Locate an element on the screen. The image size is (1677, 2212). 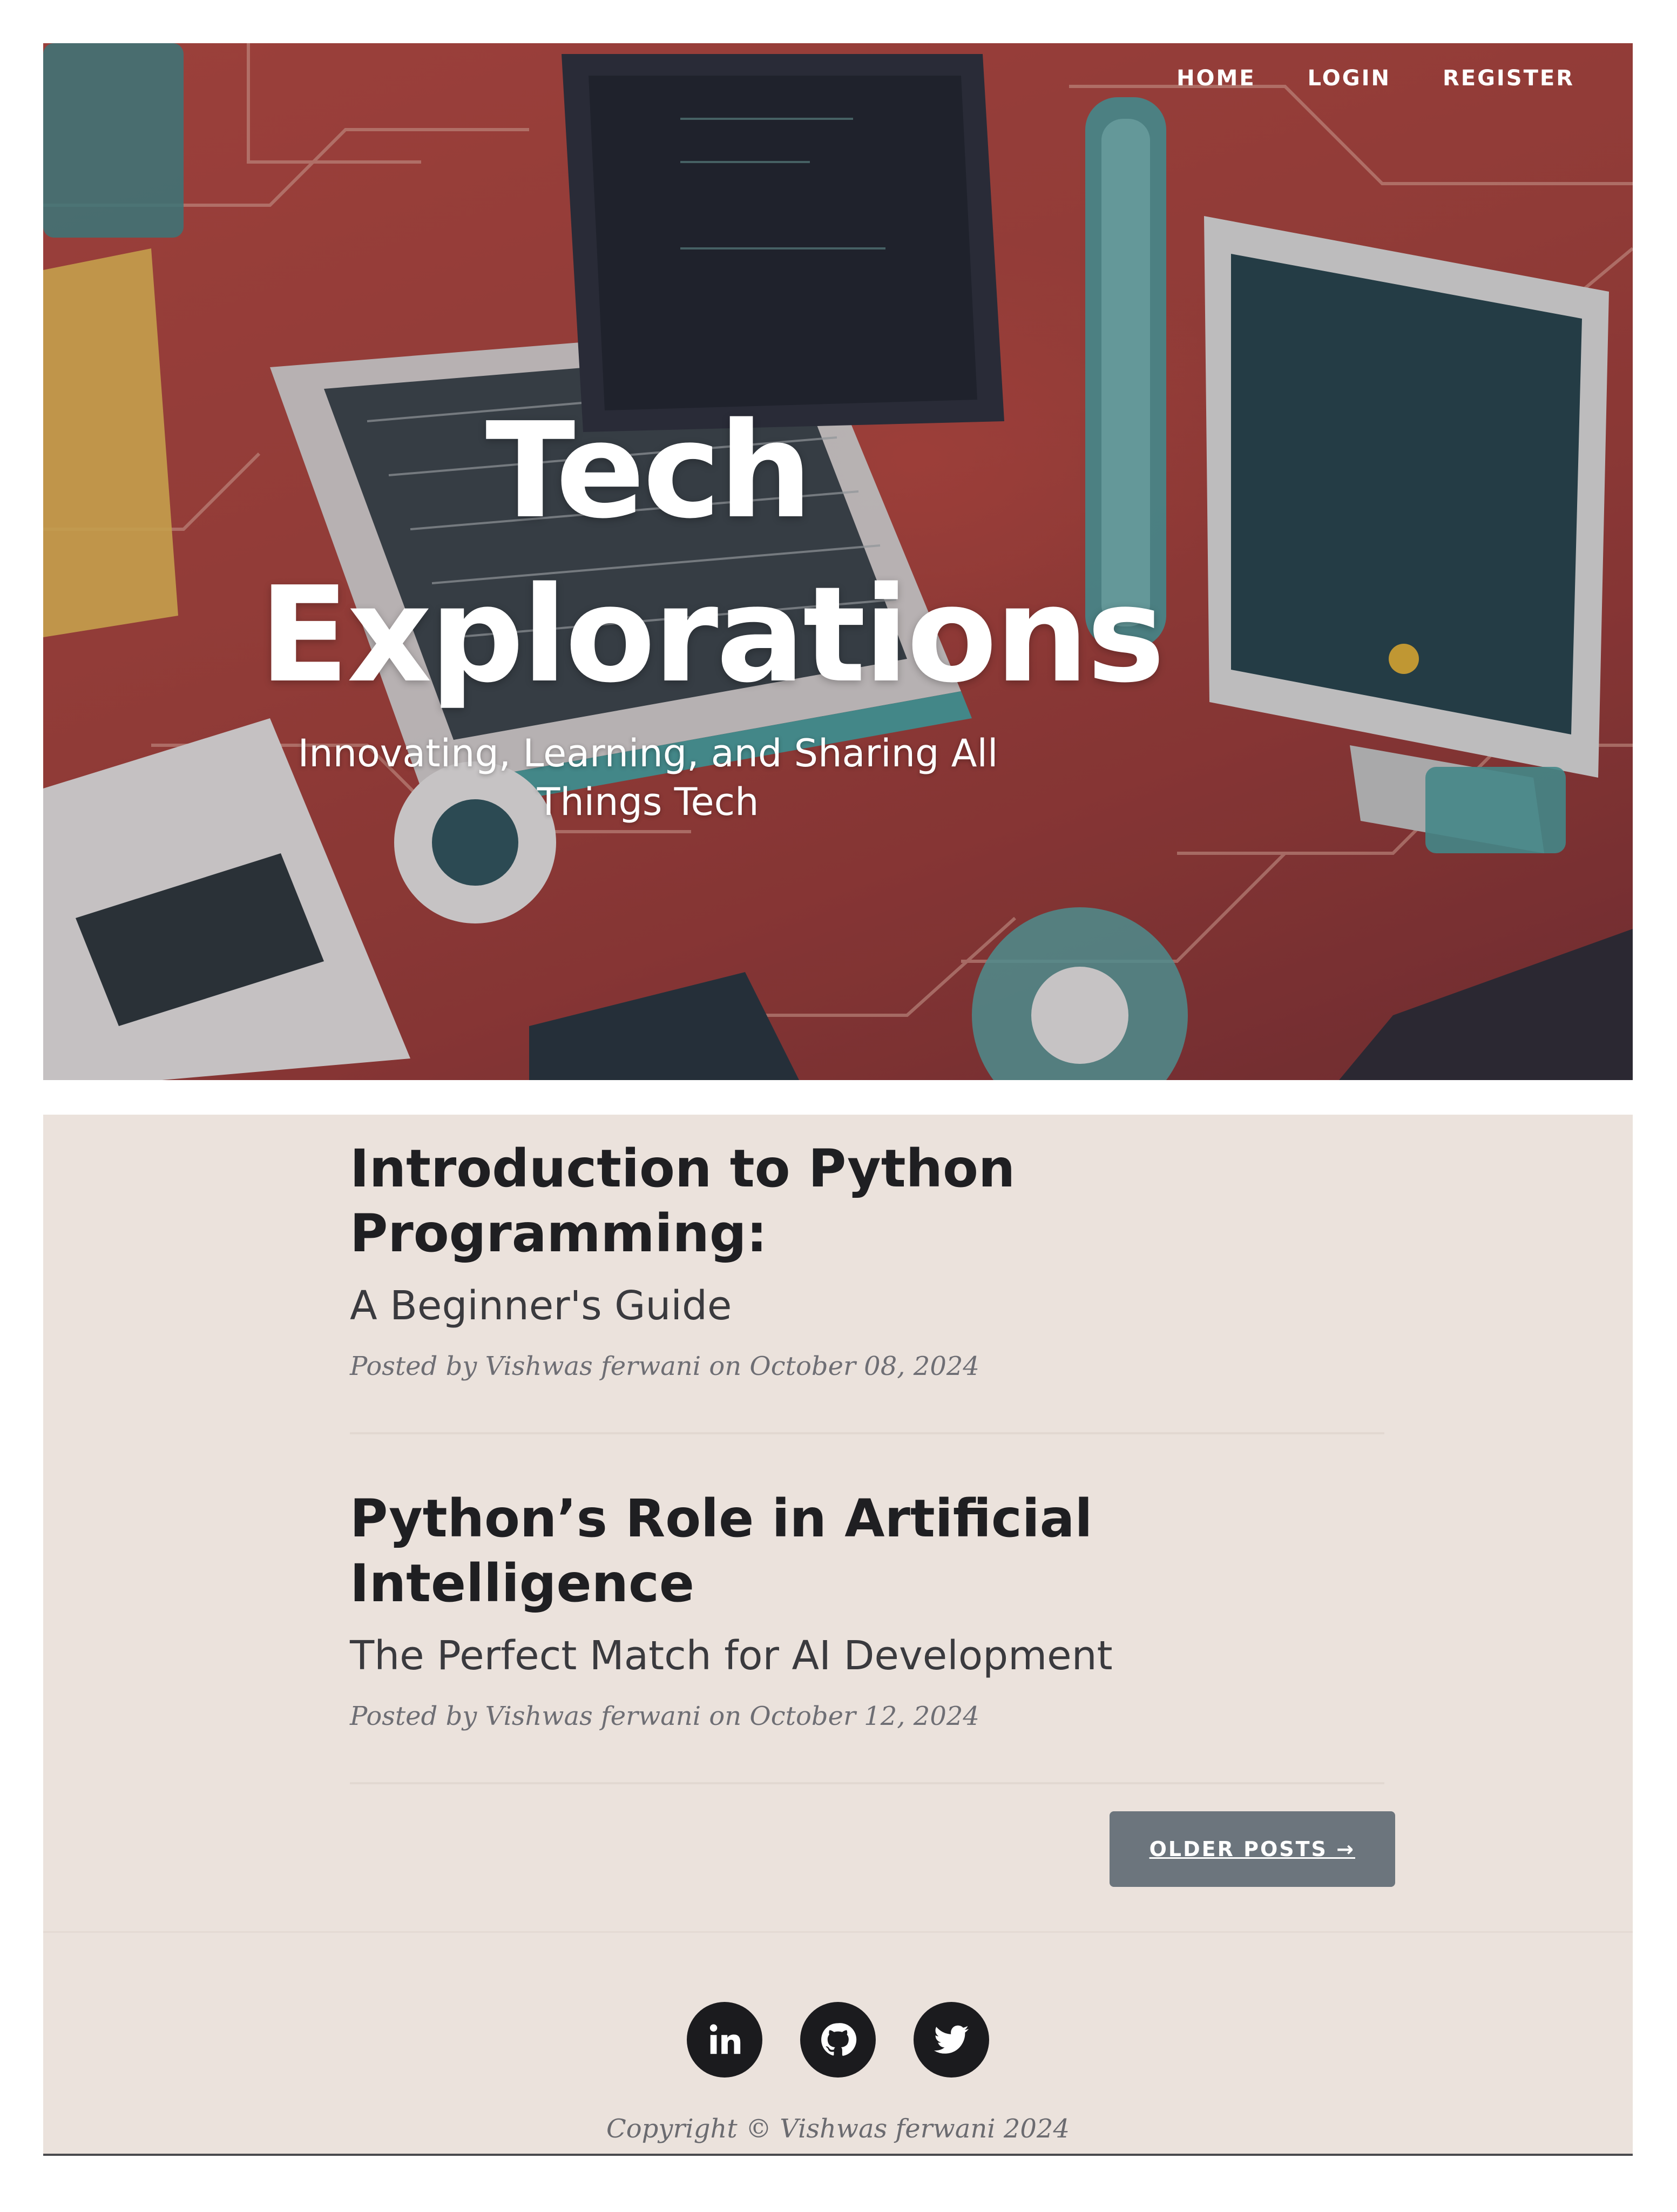
twitter-icon is located at coordinates (951, 2039).